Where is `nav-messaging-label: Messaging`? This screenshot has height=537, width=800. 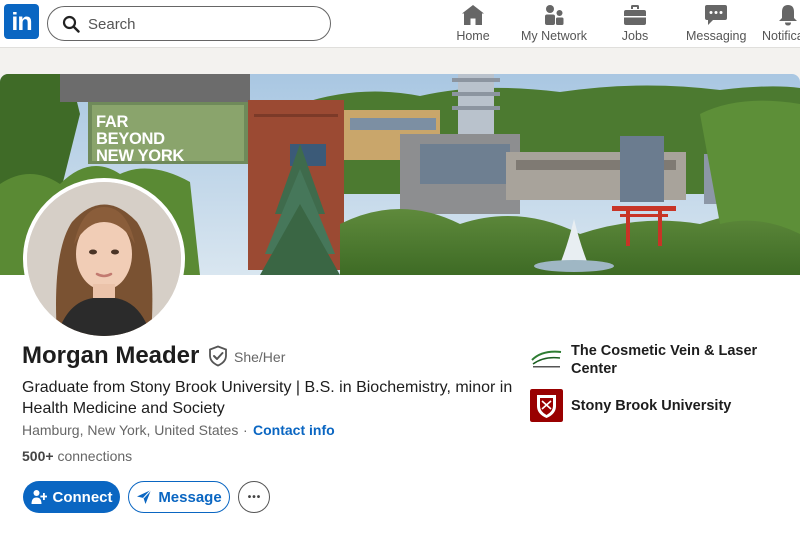 nav-messaging-label: Messaging is located at coordinates (716, 36).